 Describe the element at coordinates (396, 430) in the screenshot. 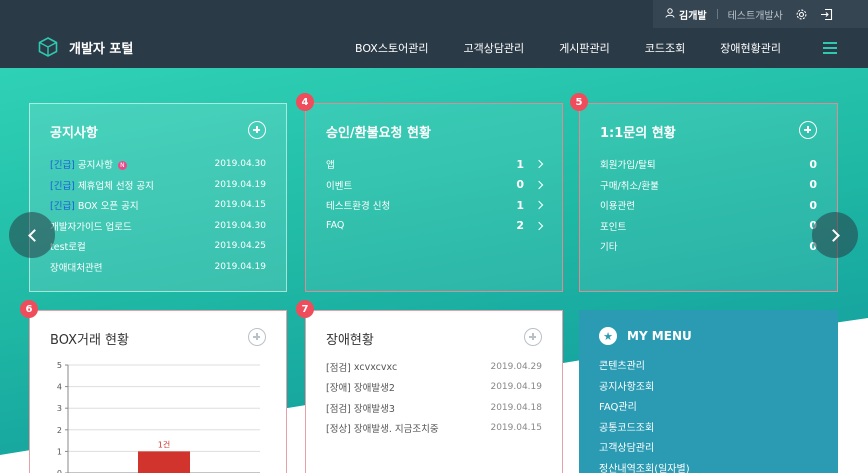

I see `failure-item-title: 장애발생. 지금조치중` at that location.